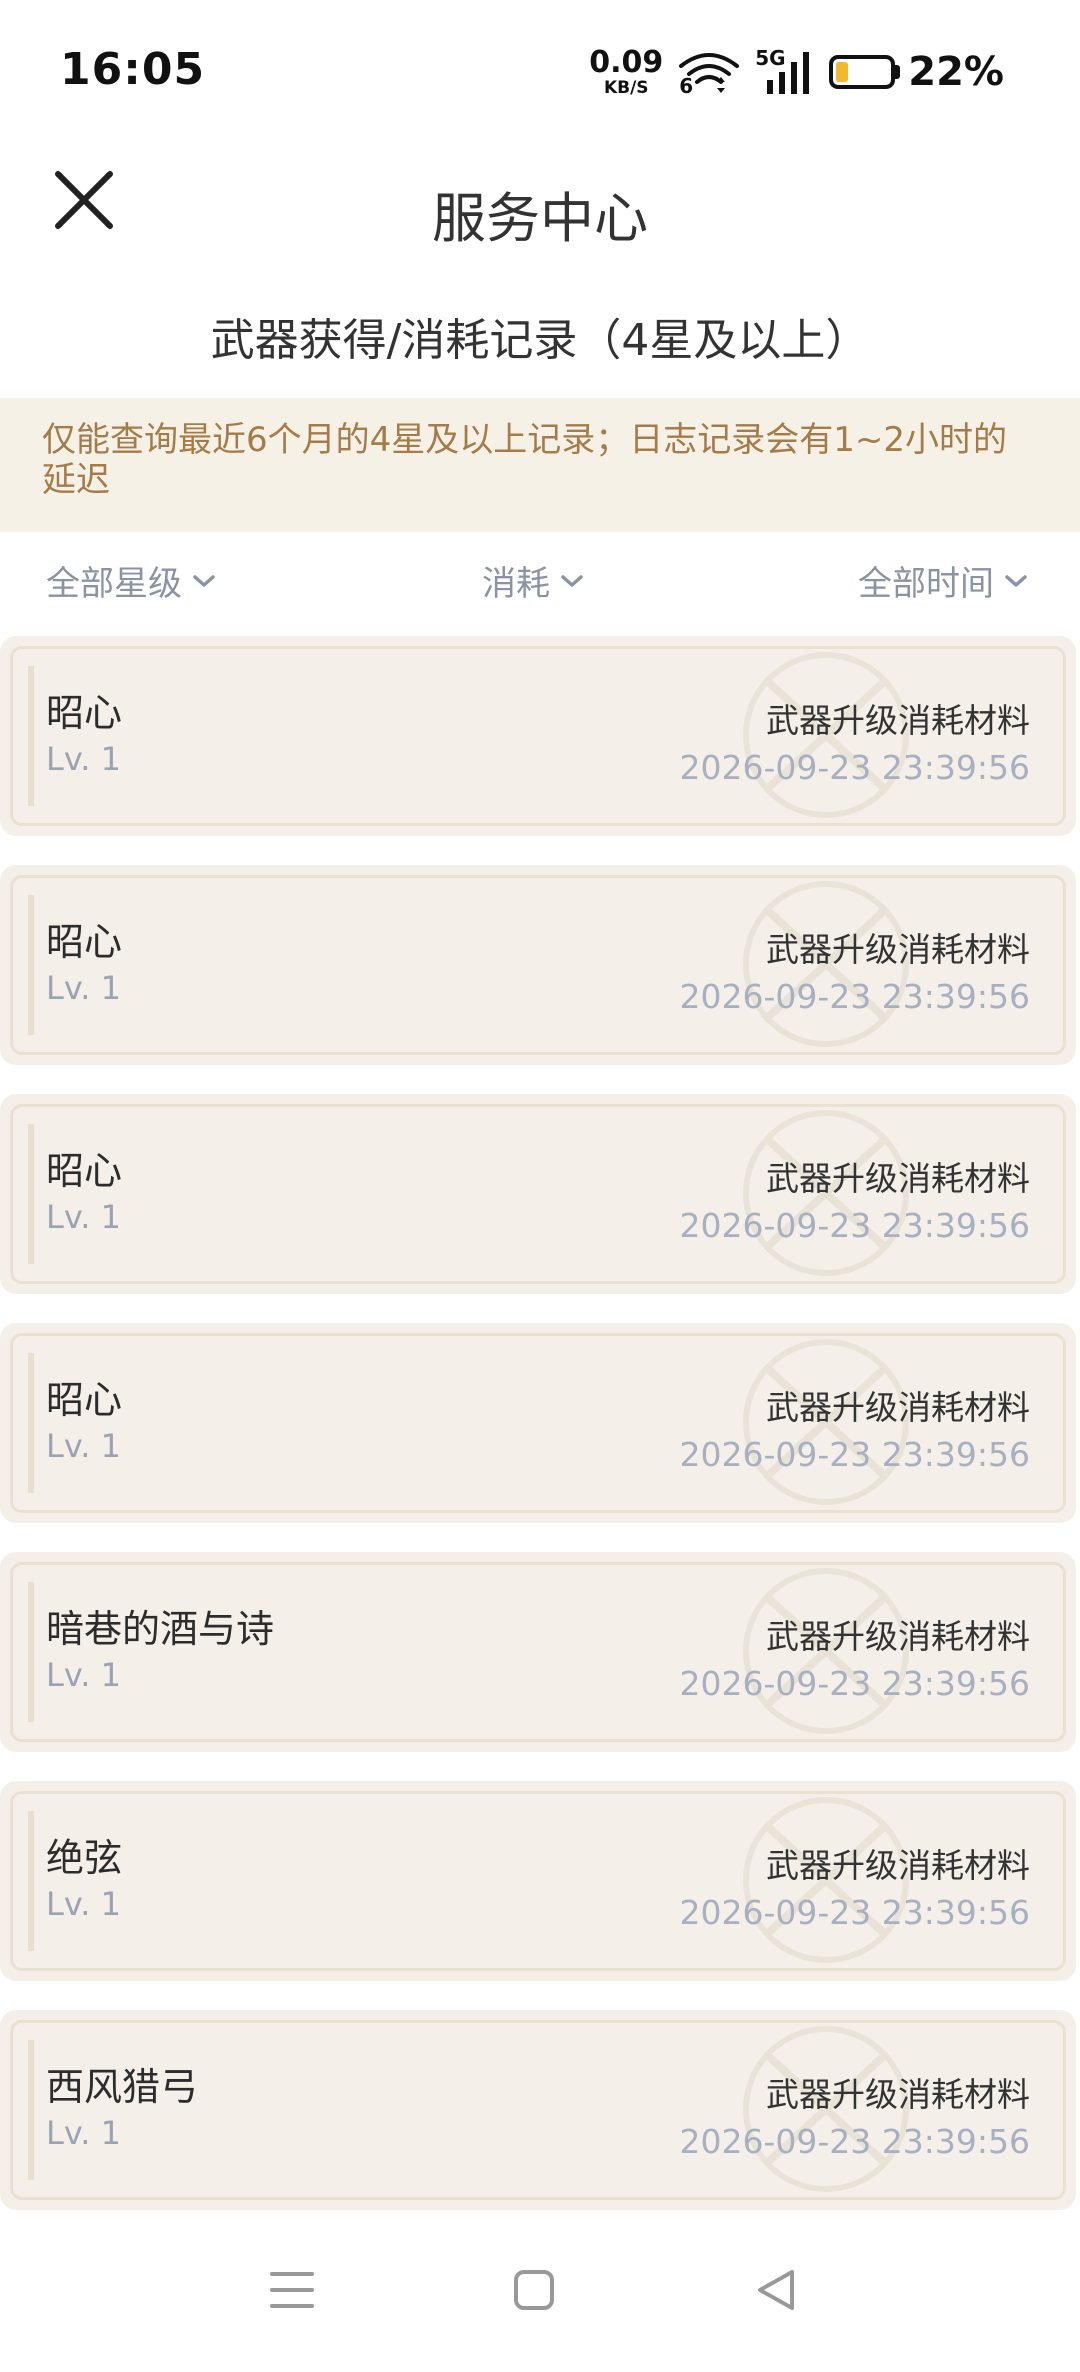  I want to click on filter-time-dropdown: 全部时间, so click(943, 580).